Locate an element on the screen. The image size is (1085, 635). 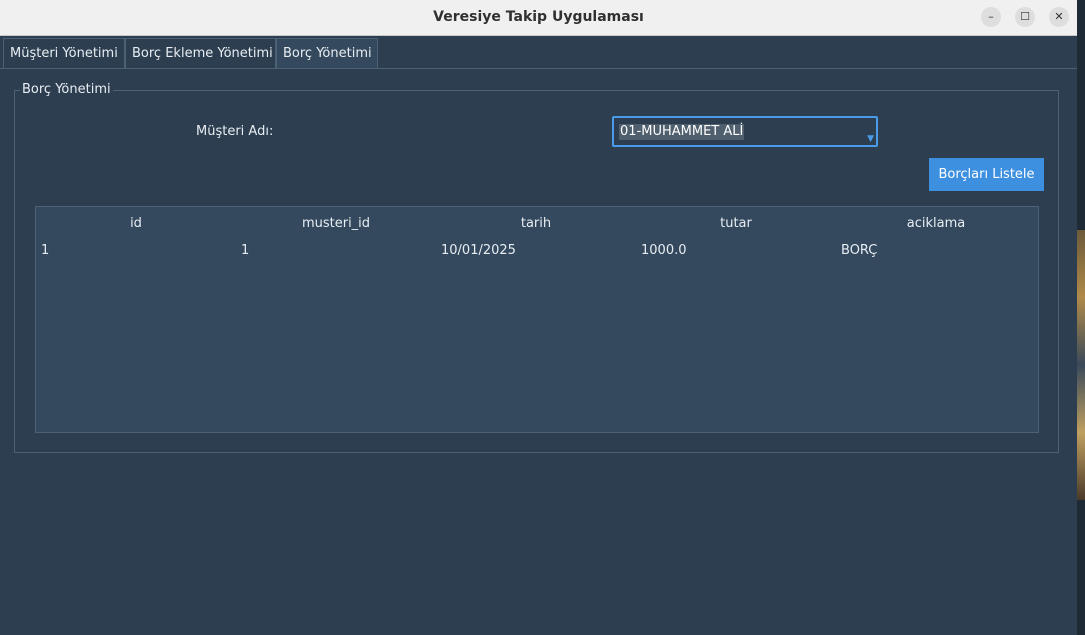
maximize-icon: ☐ is located at coordinates (1025, 16).